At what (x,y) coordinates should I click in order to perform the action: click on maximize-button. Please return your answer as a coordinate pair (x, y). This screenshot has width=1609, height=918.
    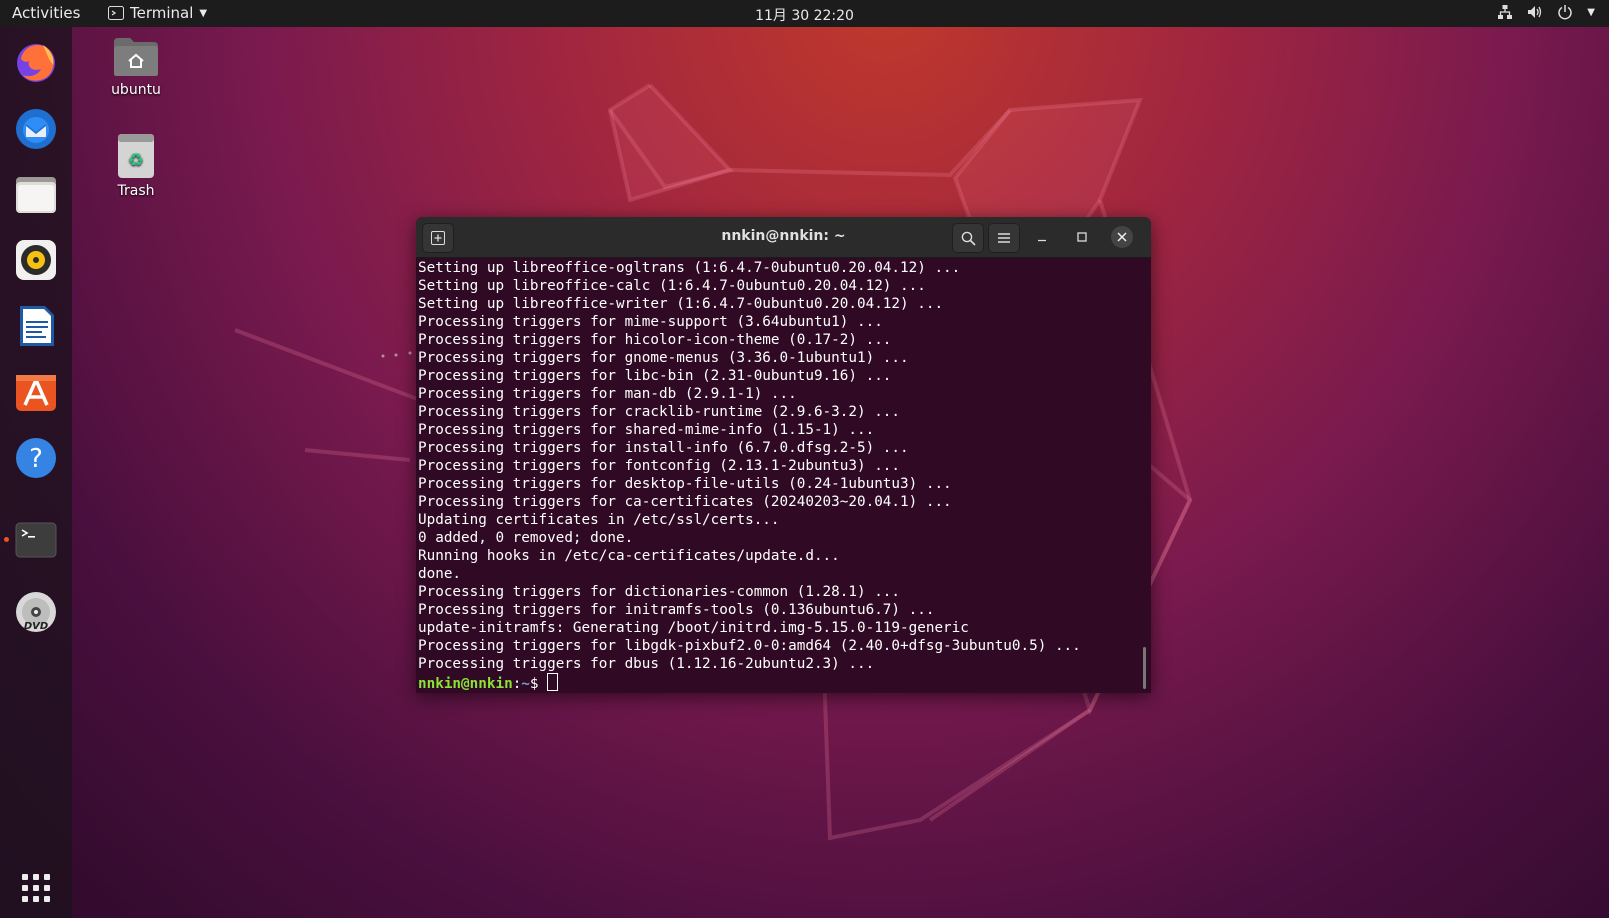
    Looking at the image, I should click on (1082, 237).